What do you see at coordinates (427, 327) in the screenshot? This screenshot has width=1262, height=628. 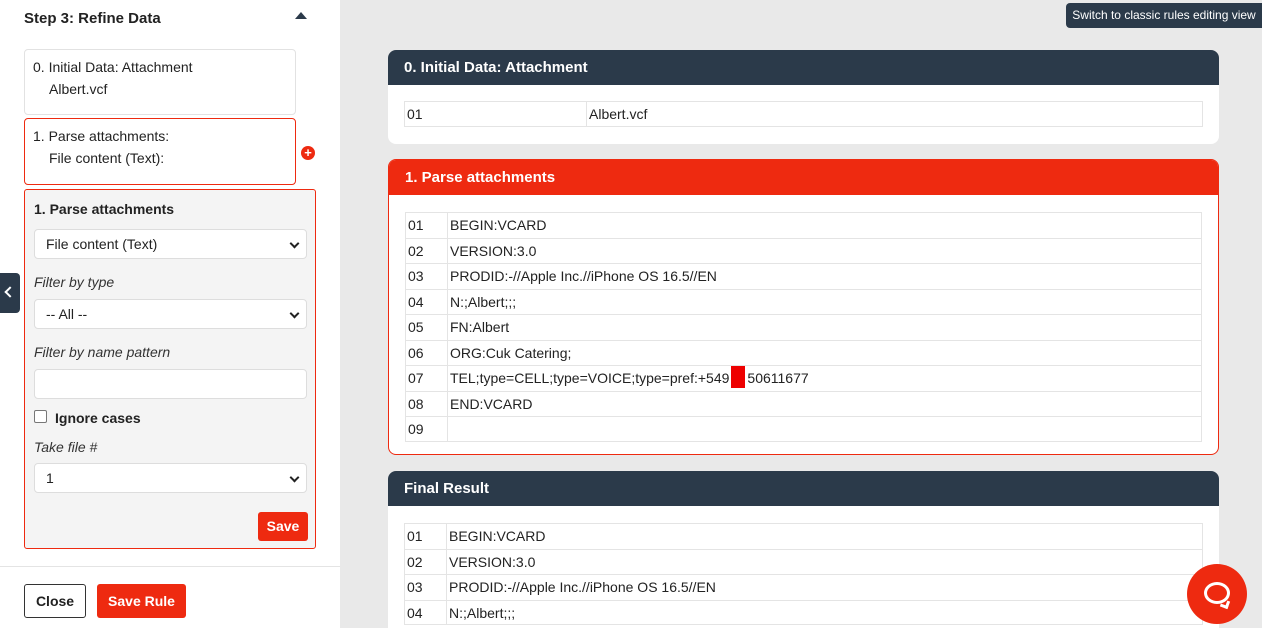 I see `row-number: 05` at bounding box center [427, 327].